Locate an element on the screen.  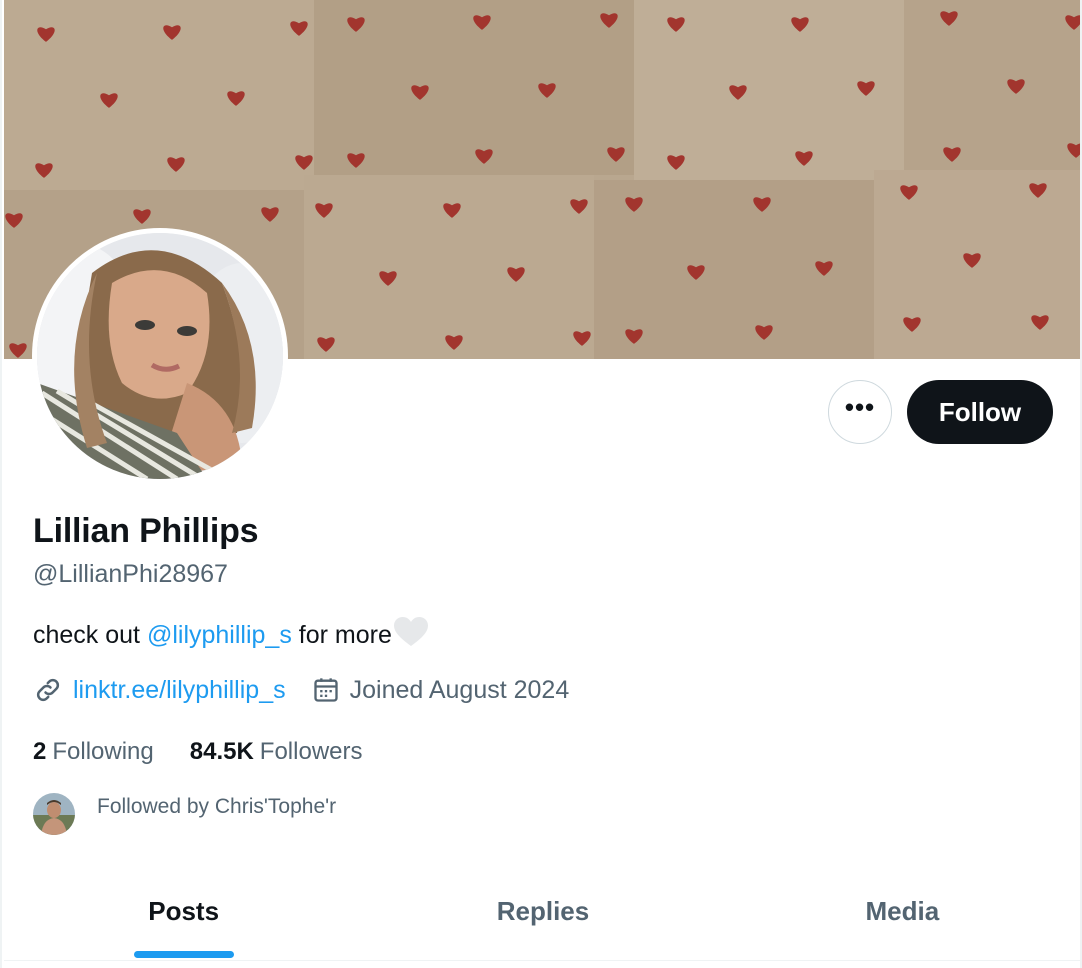
calendar-icon is located at coordinates (326, 690).